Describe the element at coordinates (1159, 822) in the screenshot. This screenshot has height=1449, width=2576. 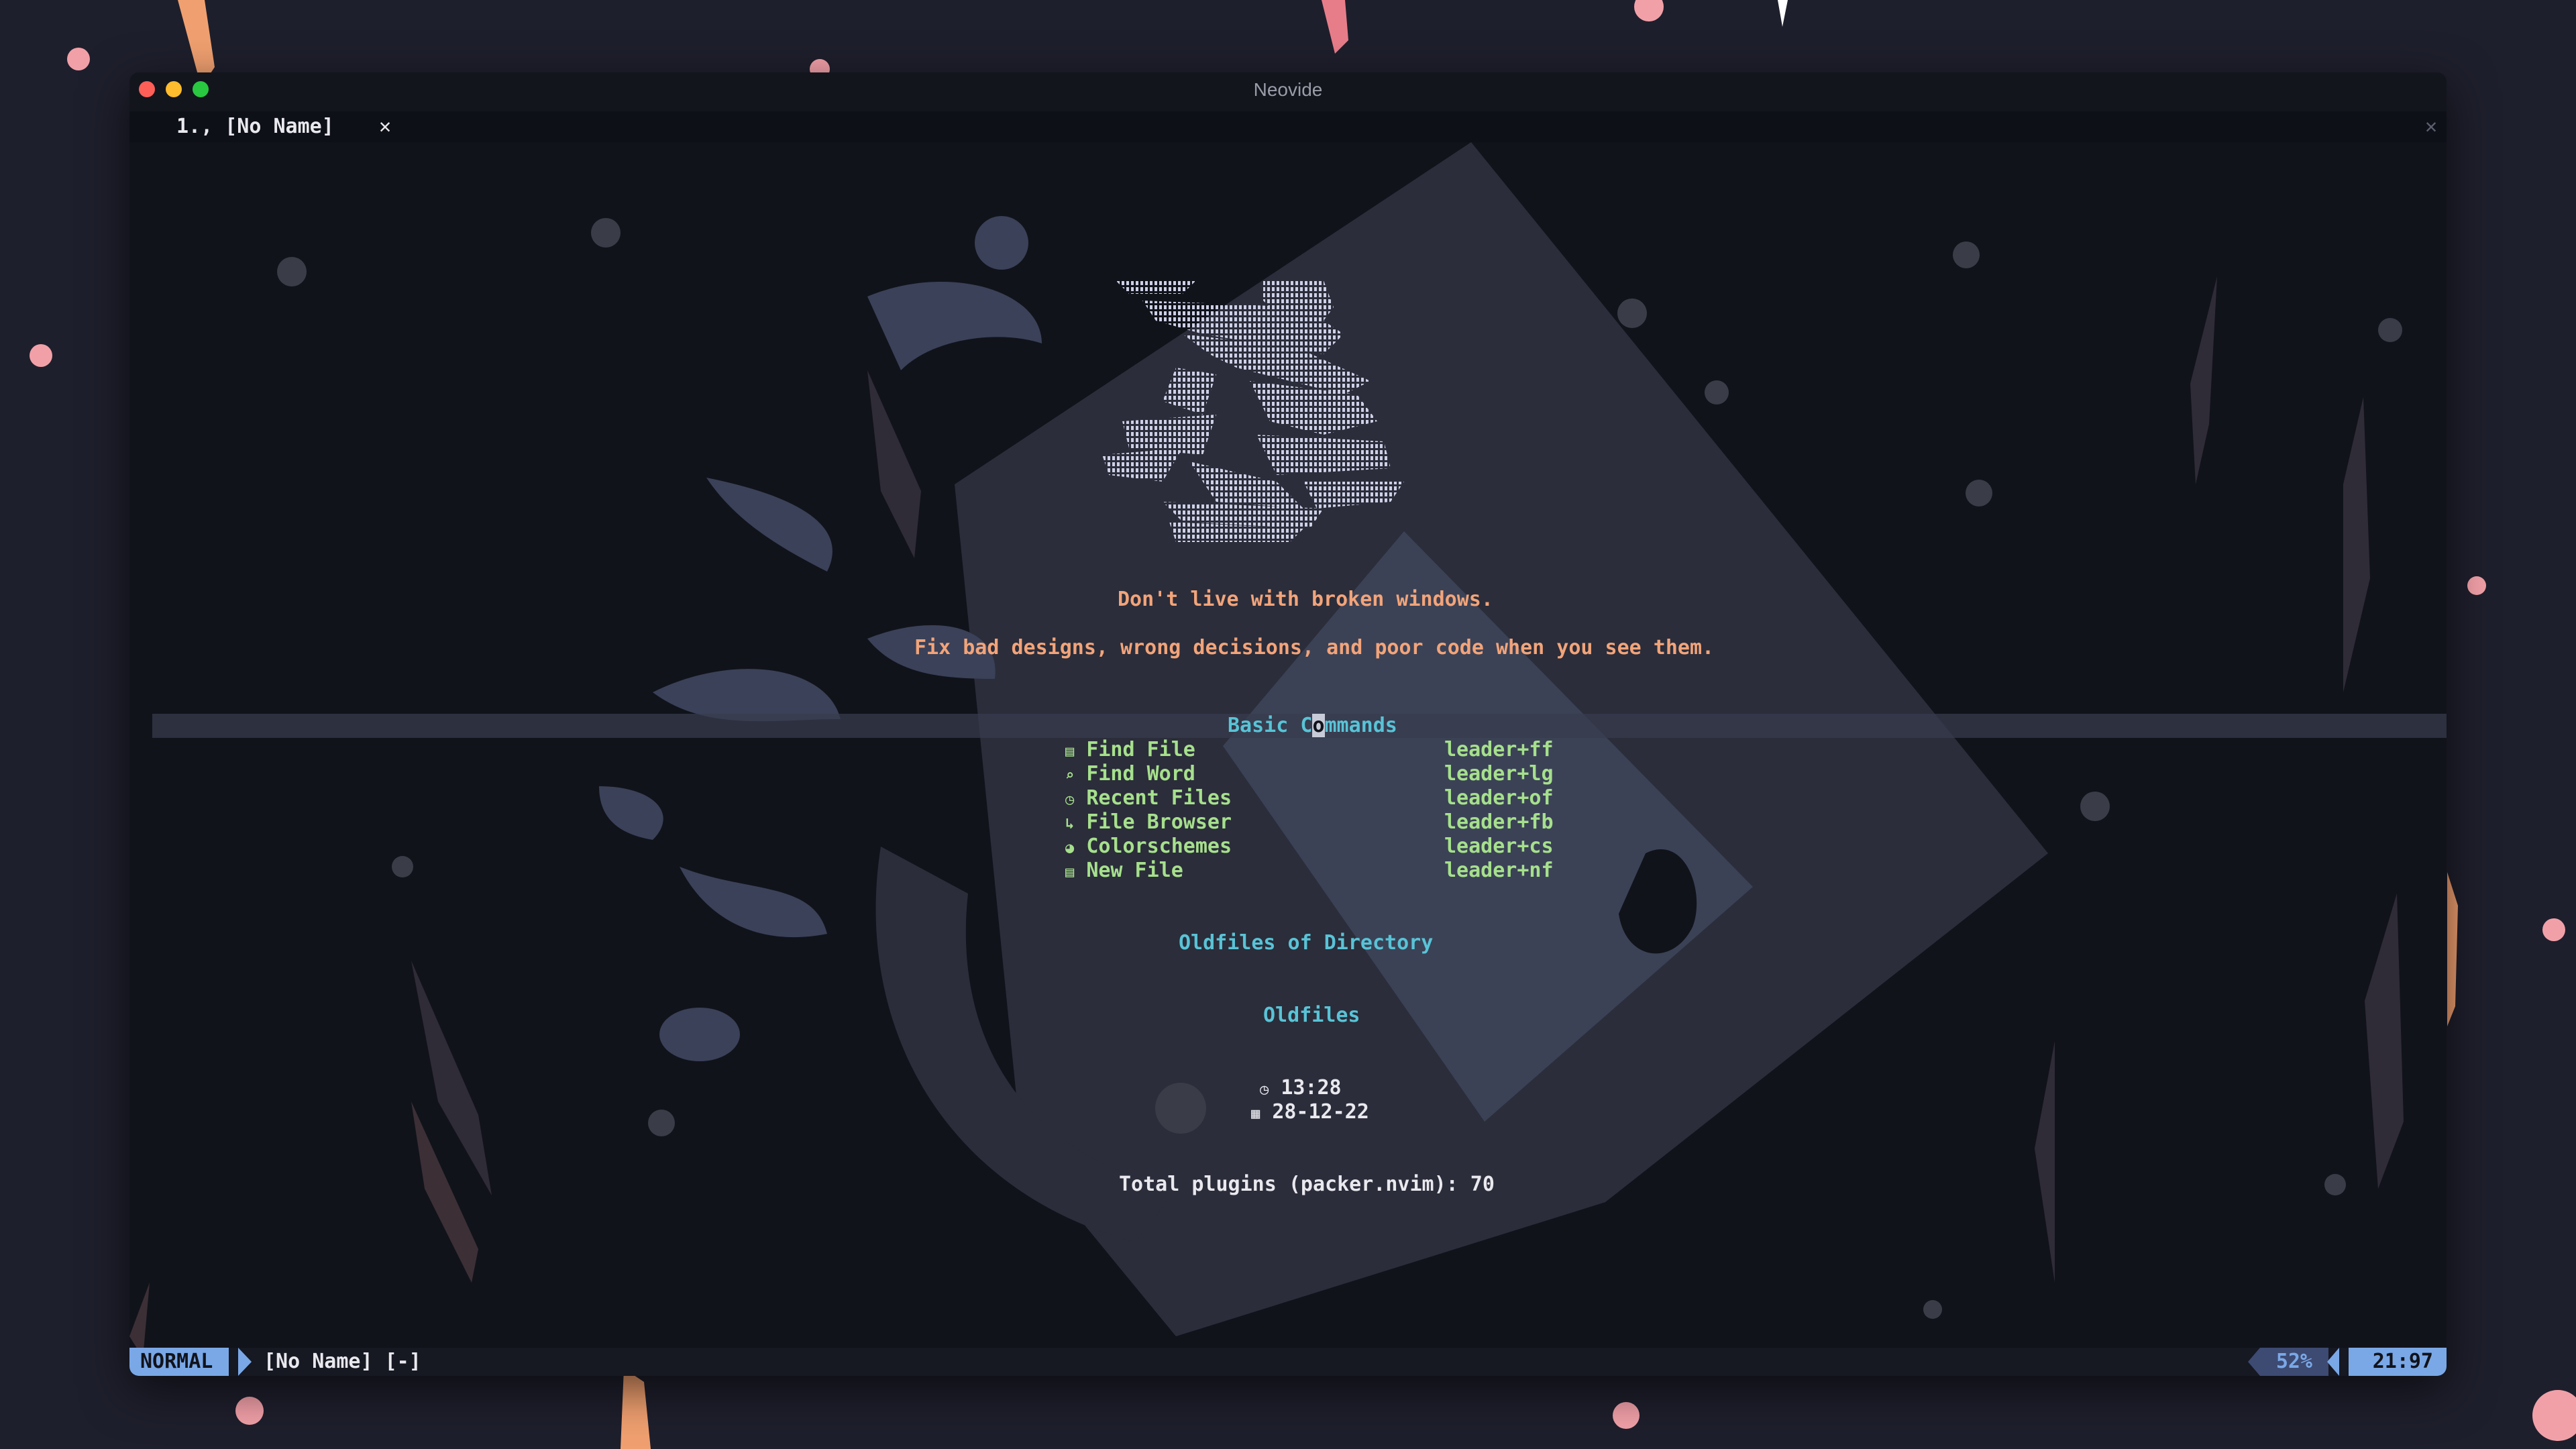
I see `command-label: File Browser` at that location.